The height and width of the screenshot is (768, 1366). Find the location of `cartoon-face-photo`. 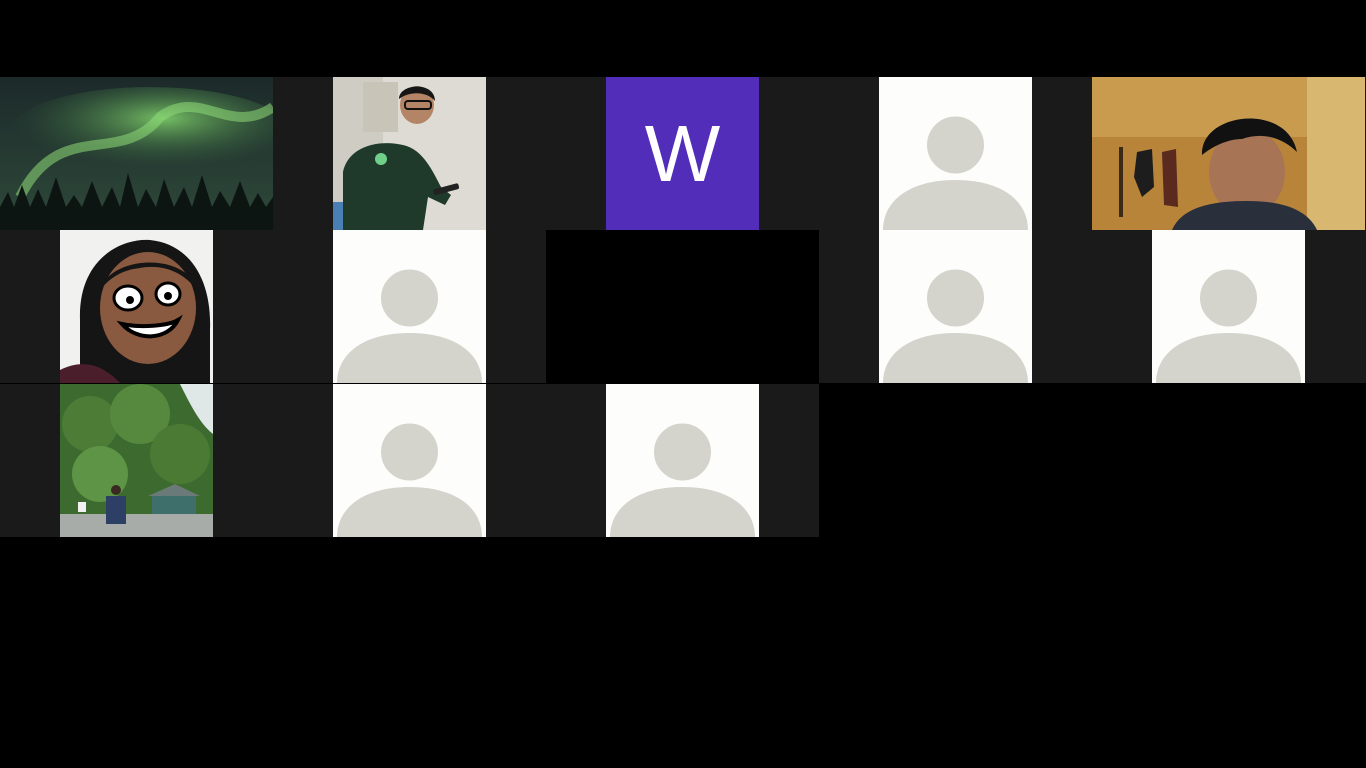

cartoon-face-photo is located at coordinates (136, 306).